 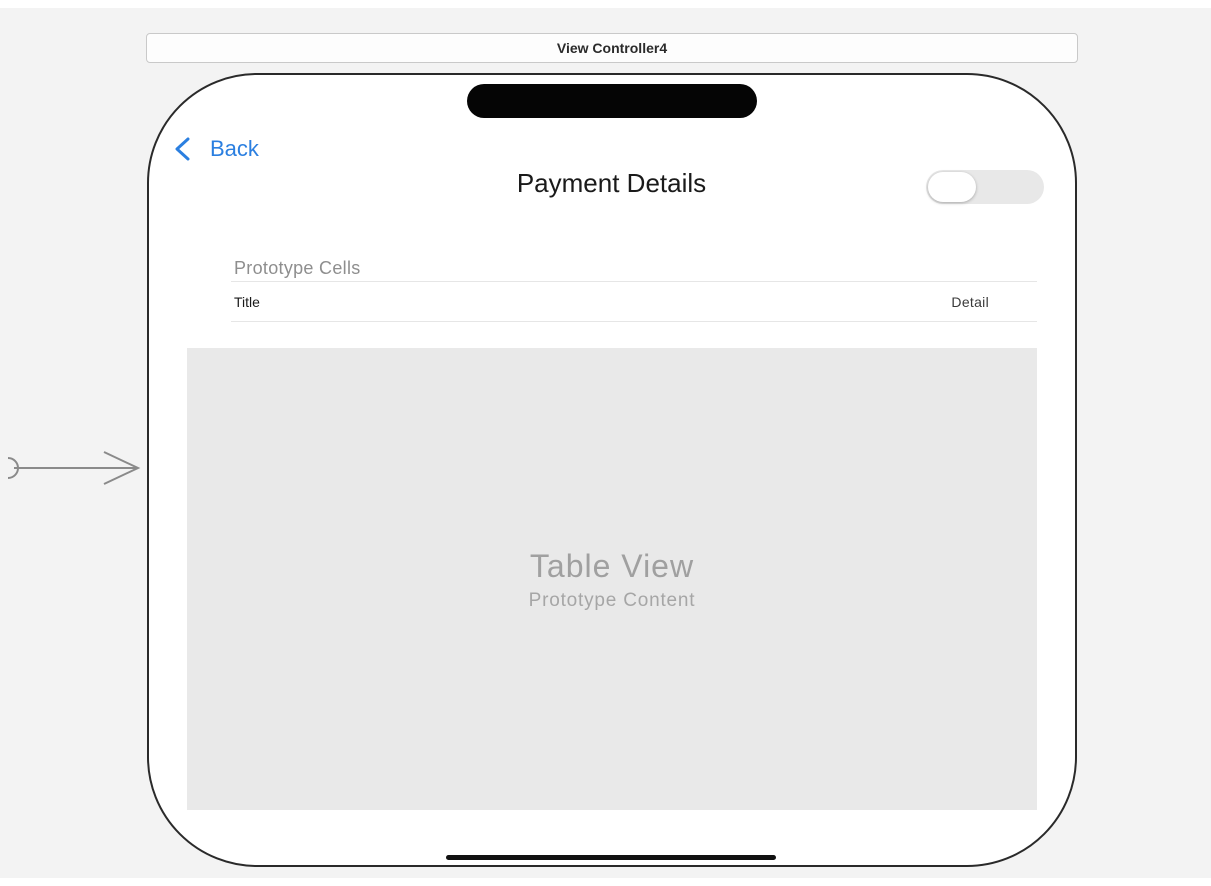 I want to click on cell-separator, so click(x=634, y=321).